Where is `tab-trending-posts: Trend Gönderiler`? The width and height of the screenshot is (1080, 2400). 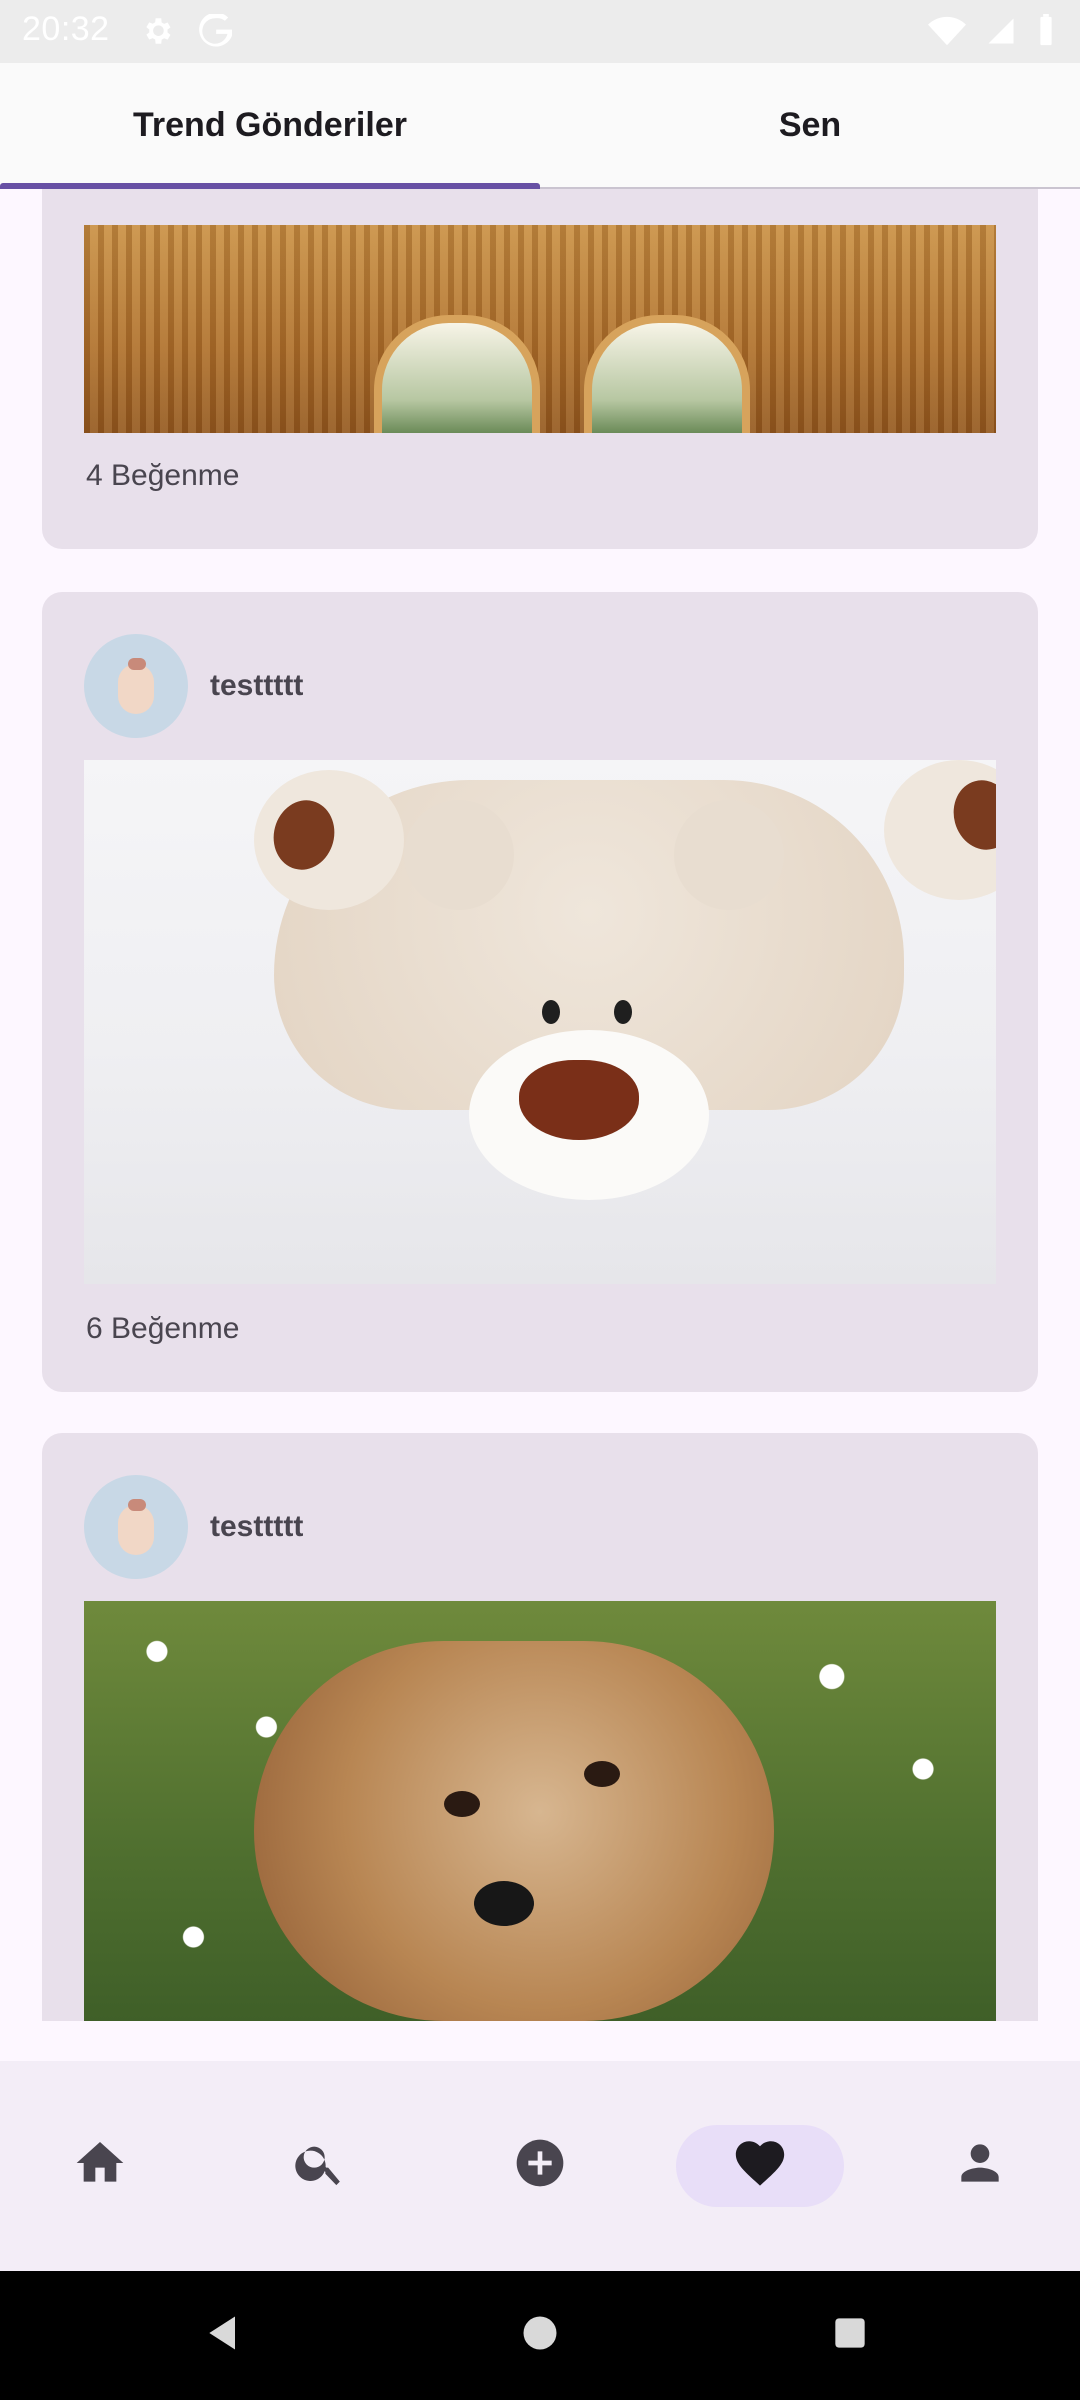
tab-trending-posts: Trend Gönderiler is located at coordinates (270, 125).